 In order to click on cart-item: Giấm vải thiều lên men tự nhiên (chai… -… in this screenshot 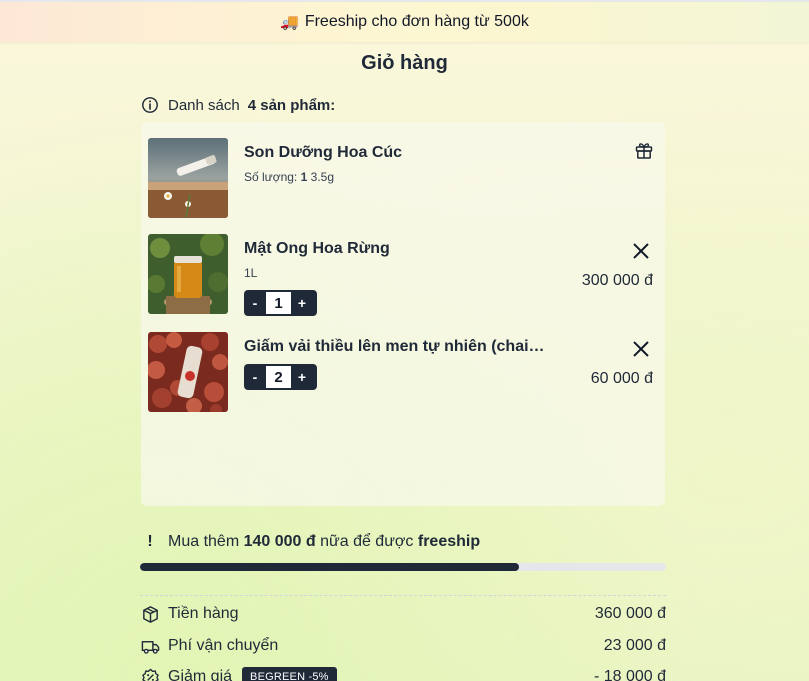, I will do `click(404, 372)`.